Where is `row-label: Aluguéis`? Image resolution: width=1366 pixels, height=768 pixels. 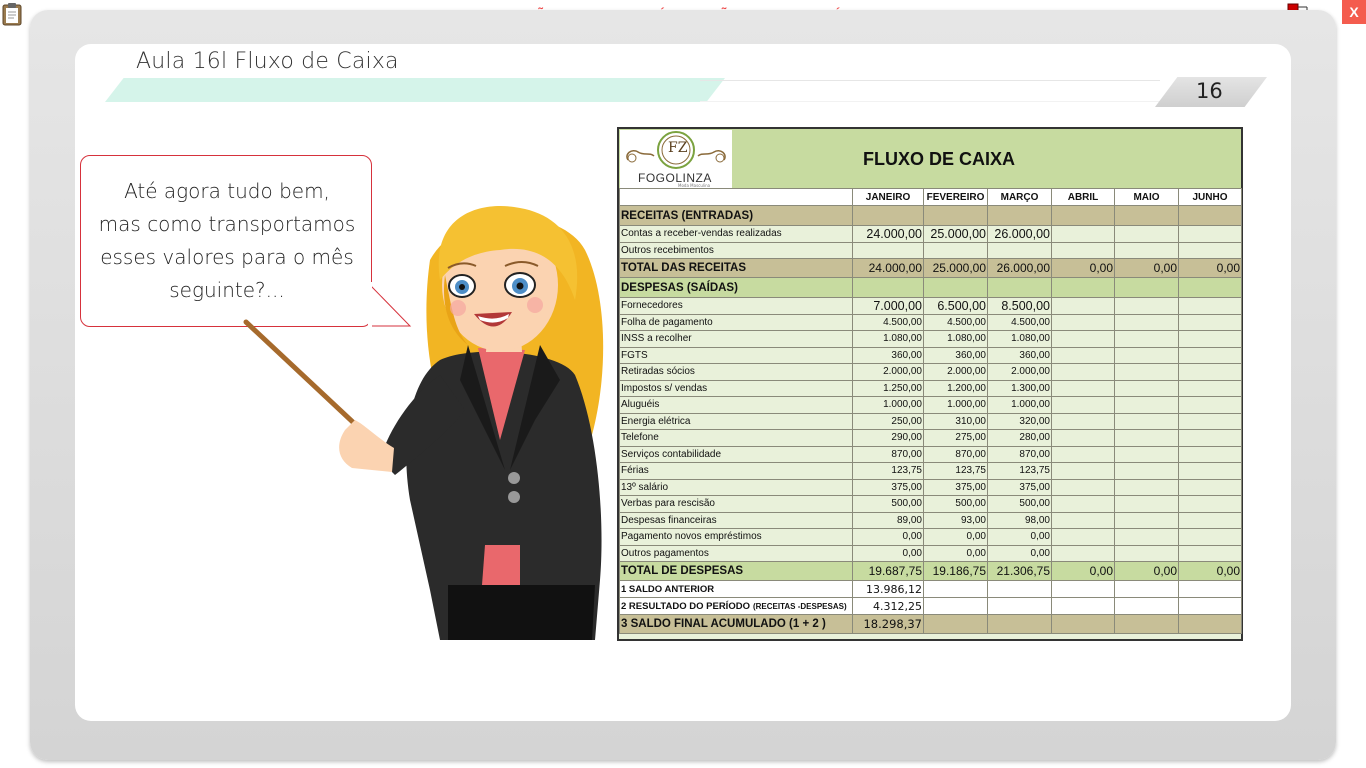
row-label: Aluguéis is located at coordinates (736, 405).